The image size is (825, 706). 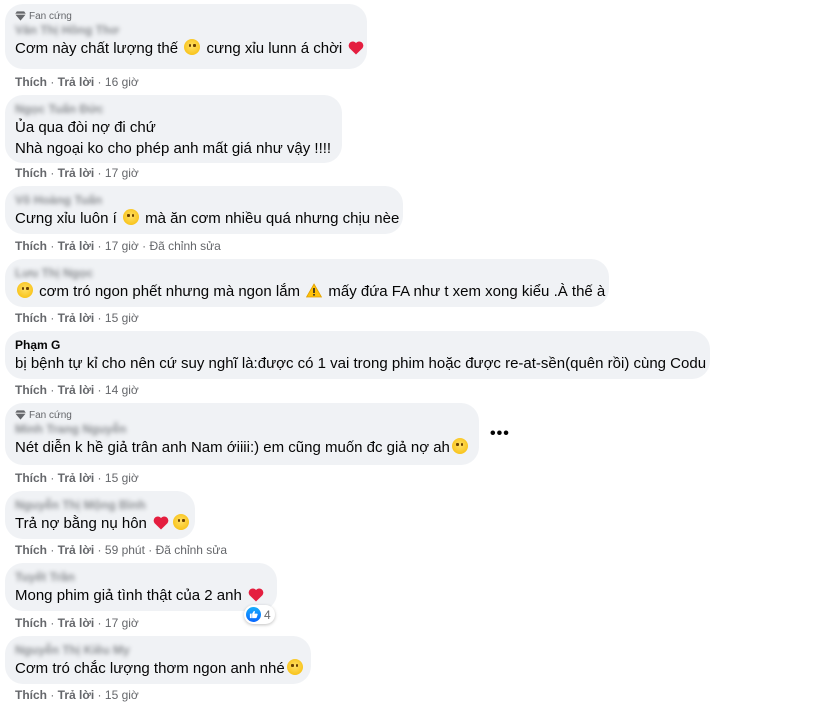 I want to click on comment-bubble: Nguyễn Thị Mộng Bình Trả nợ bằng nụ hôn, so click(x=100, y=515).